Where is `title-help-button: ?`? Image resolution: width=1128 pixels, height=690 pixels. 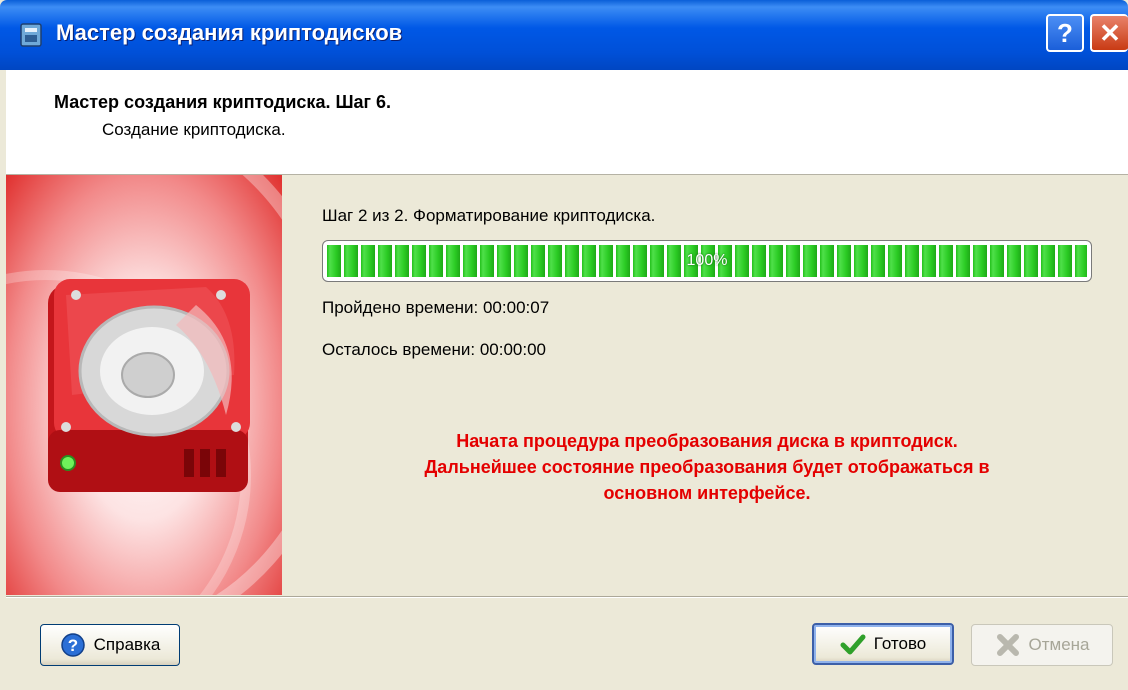 title-help-button: ? is located at coordinates (1065, 33).